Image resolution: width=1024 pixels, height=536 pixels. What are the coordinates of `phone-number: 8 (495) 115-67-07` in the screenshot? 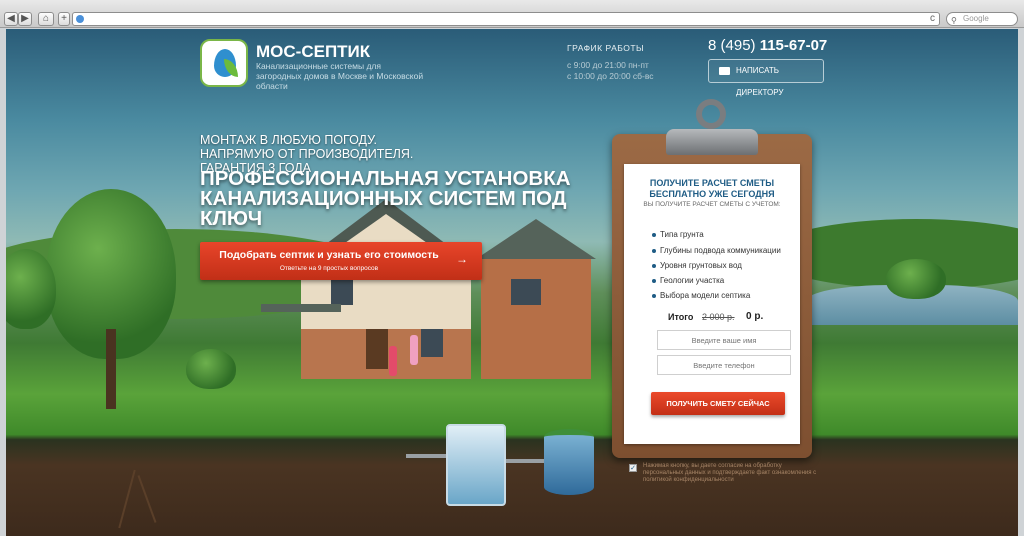 It's located at (767, 45).